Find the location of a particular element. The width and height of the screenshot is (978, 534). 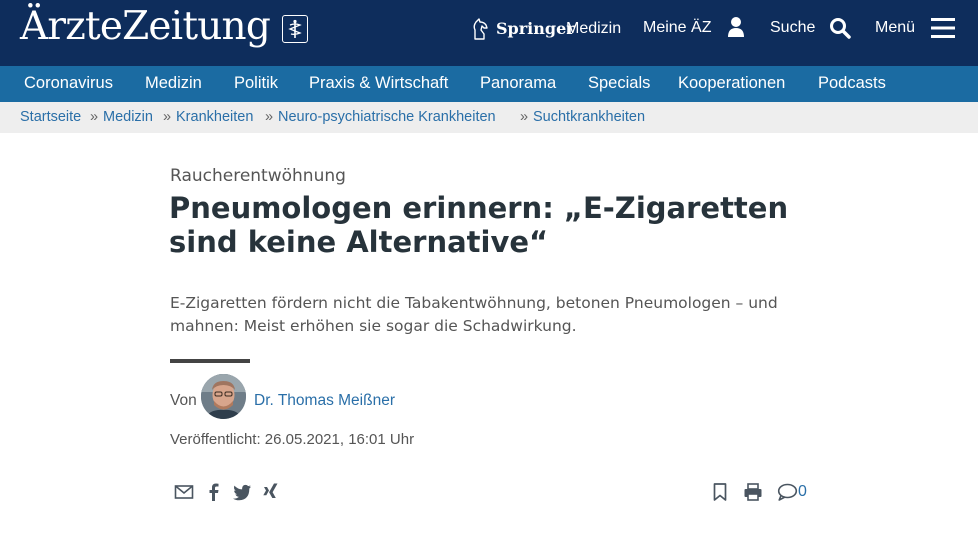

breadcrumb-suchtkrankheiten: Suchtkrankheiten is located at coordinates (589, 117).